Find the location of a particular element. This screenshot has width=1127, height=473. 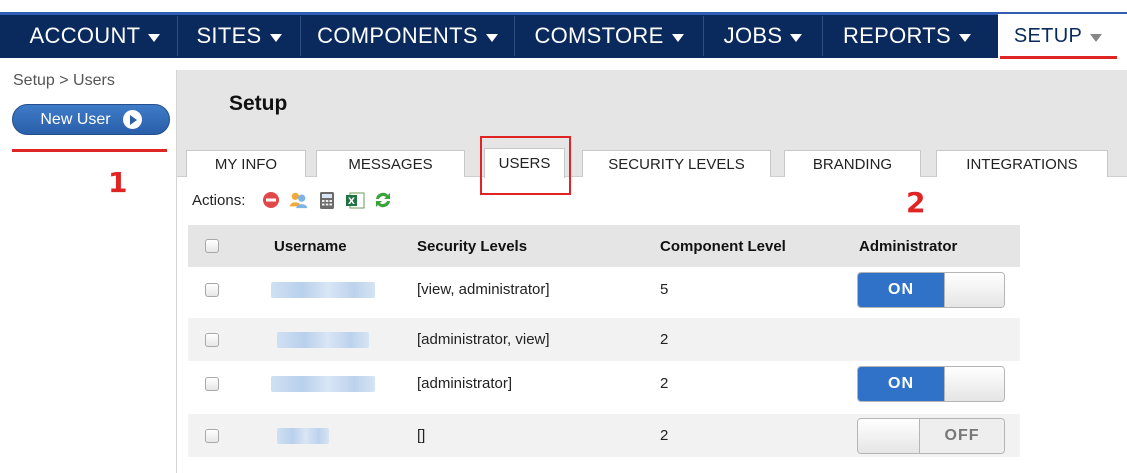

column-header-component-level: Component Level is located at coordinates (723, 246).